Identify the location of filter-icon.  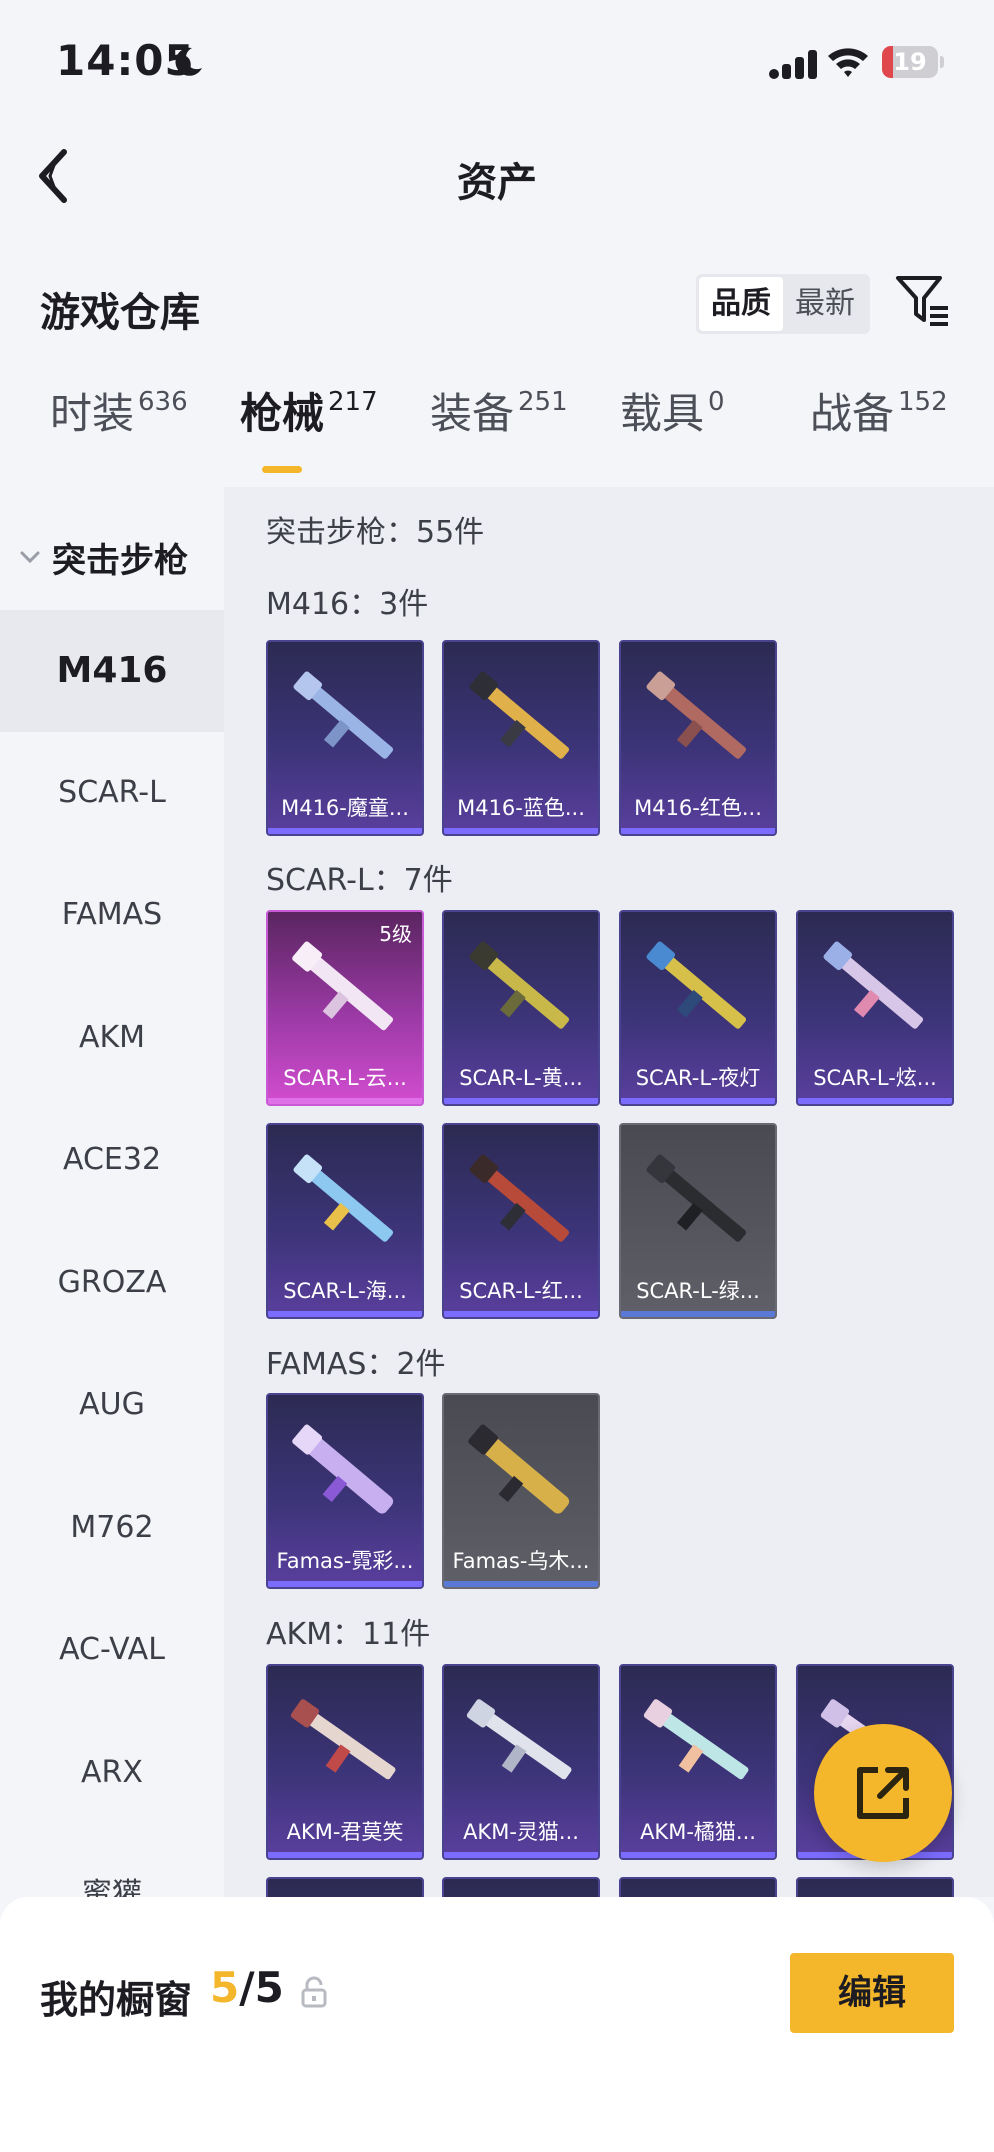
(923, 301).